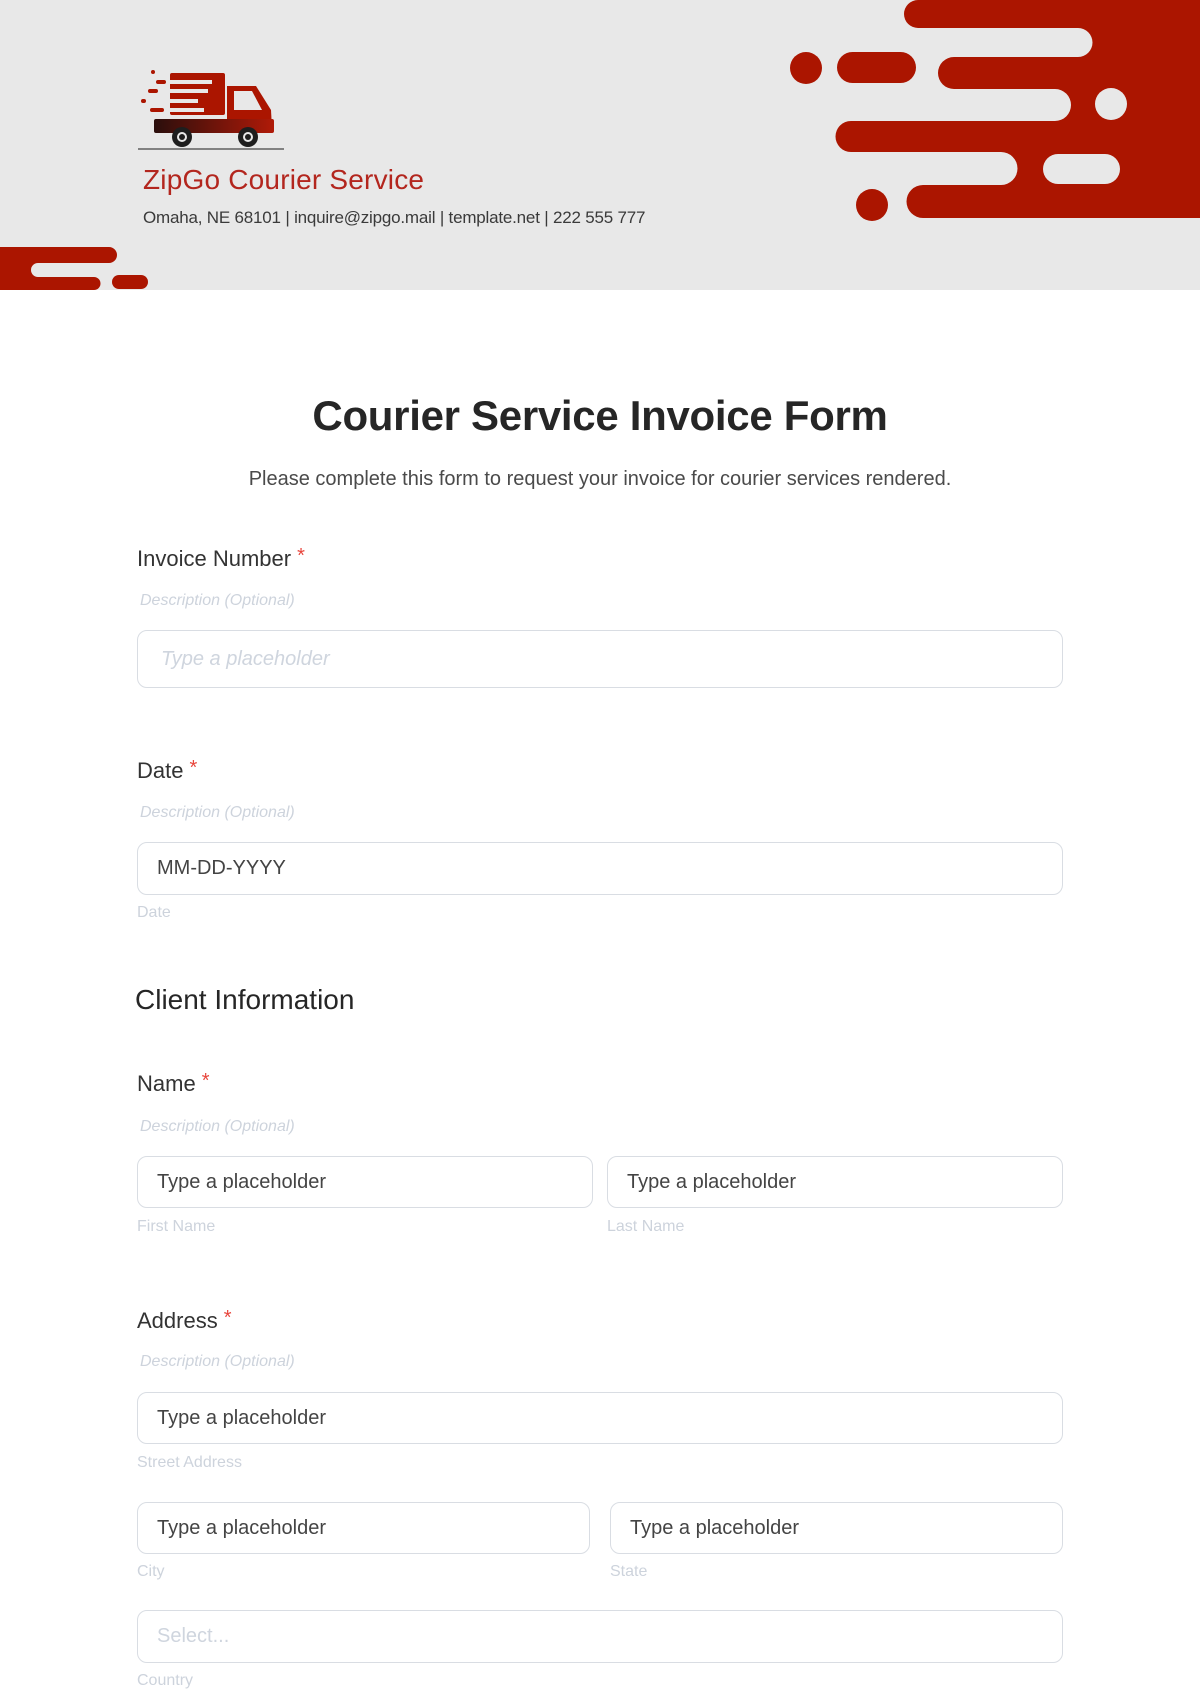 The image size is (1200, 1702). I want to click on date-label: Date *, so click(167, 770).